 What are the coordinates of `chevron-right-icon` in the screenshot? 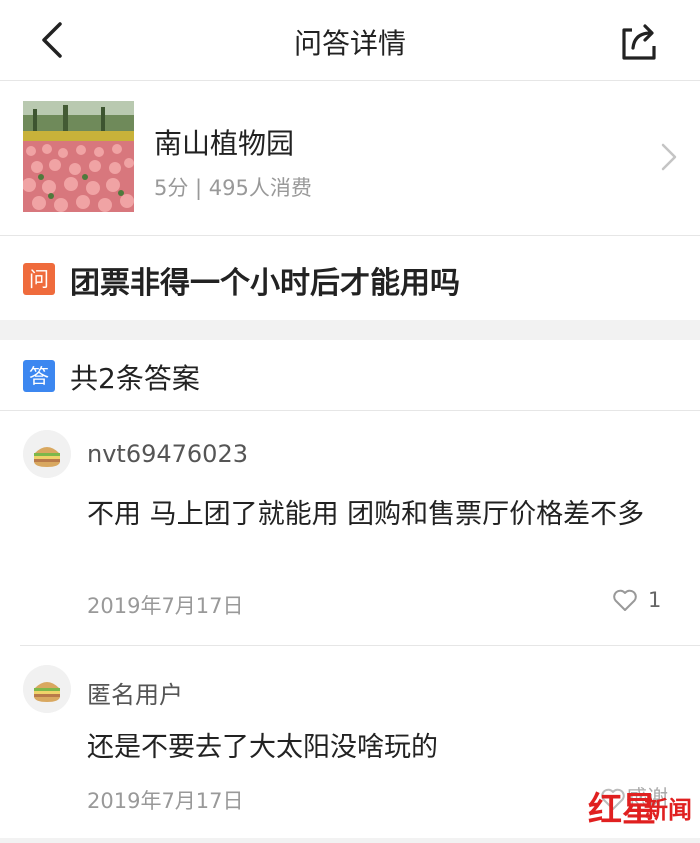 It's located at (669, 157).